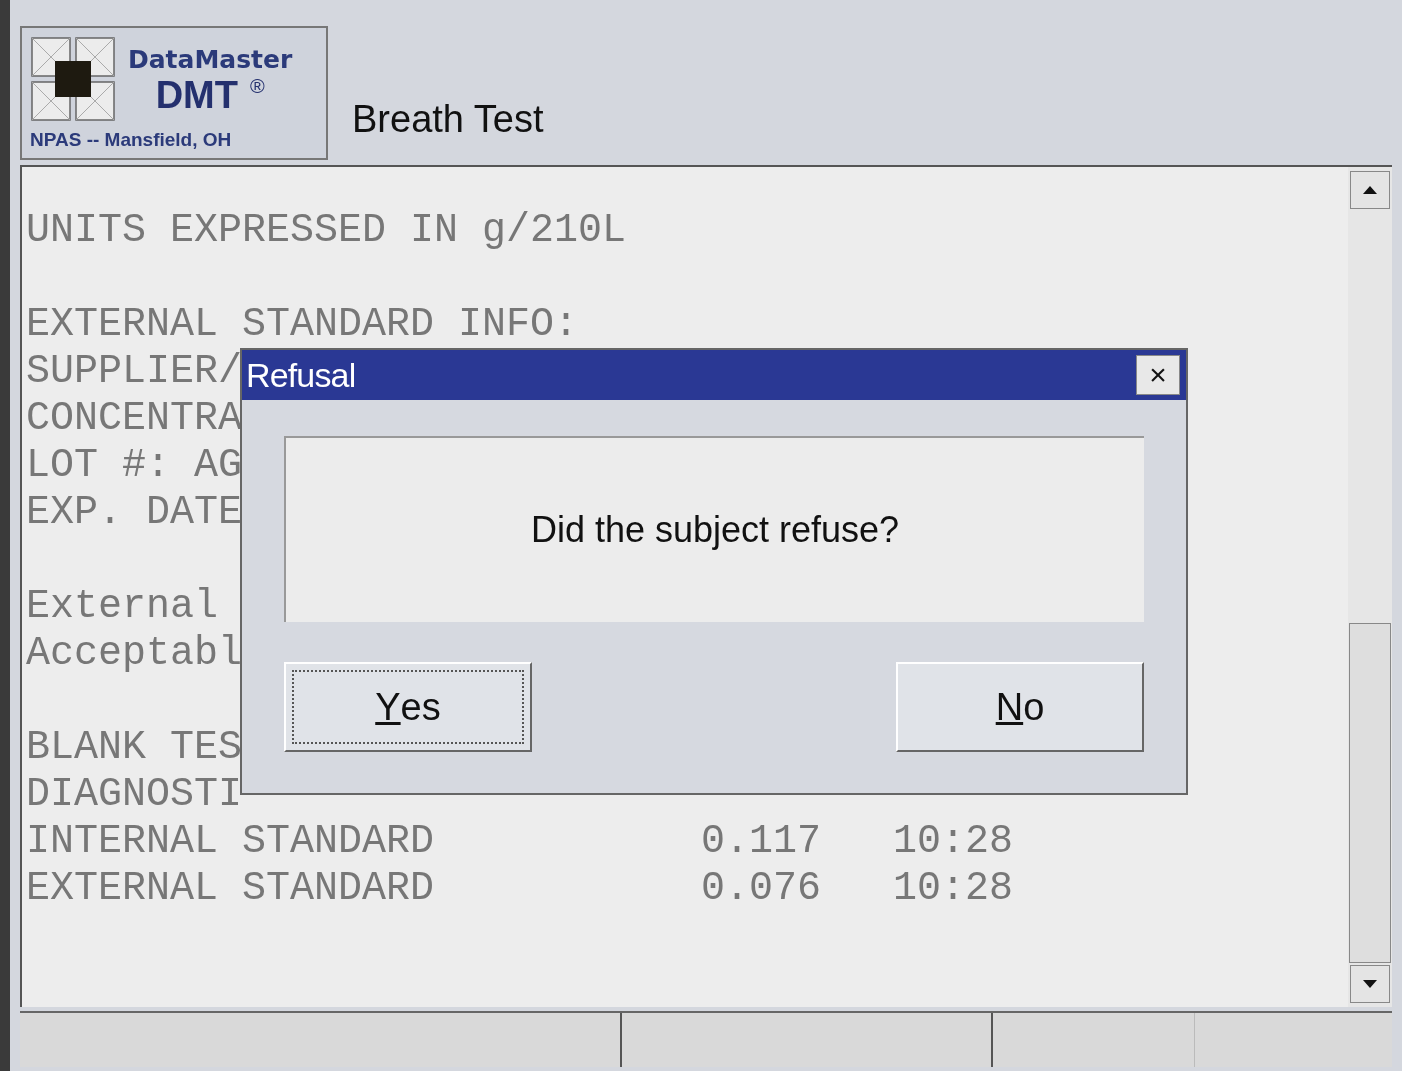 Image resolution: width=1402 pixels, height=1071 pixels. What do you see at coordinates (231, 888) in the screenshot?
I see `report-cell-text: EXTERNAL STANDARD` at bounding box center [231, 888].